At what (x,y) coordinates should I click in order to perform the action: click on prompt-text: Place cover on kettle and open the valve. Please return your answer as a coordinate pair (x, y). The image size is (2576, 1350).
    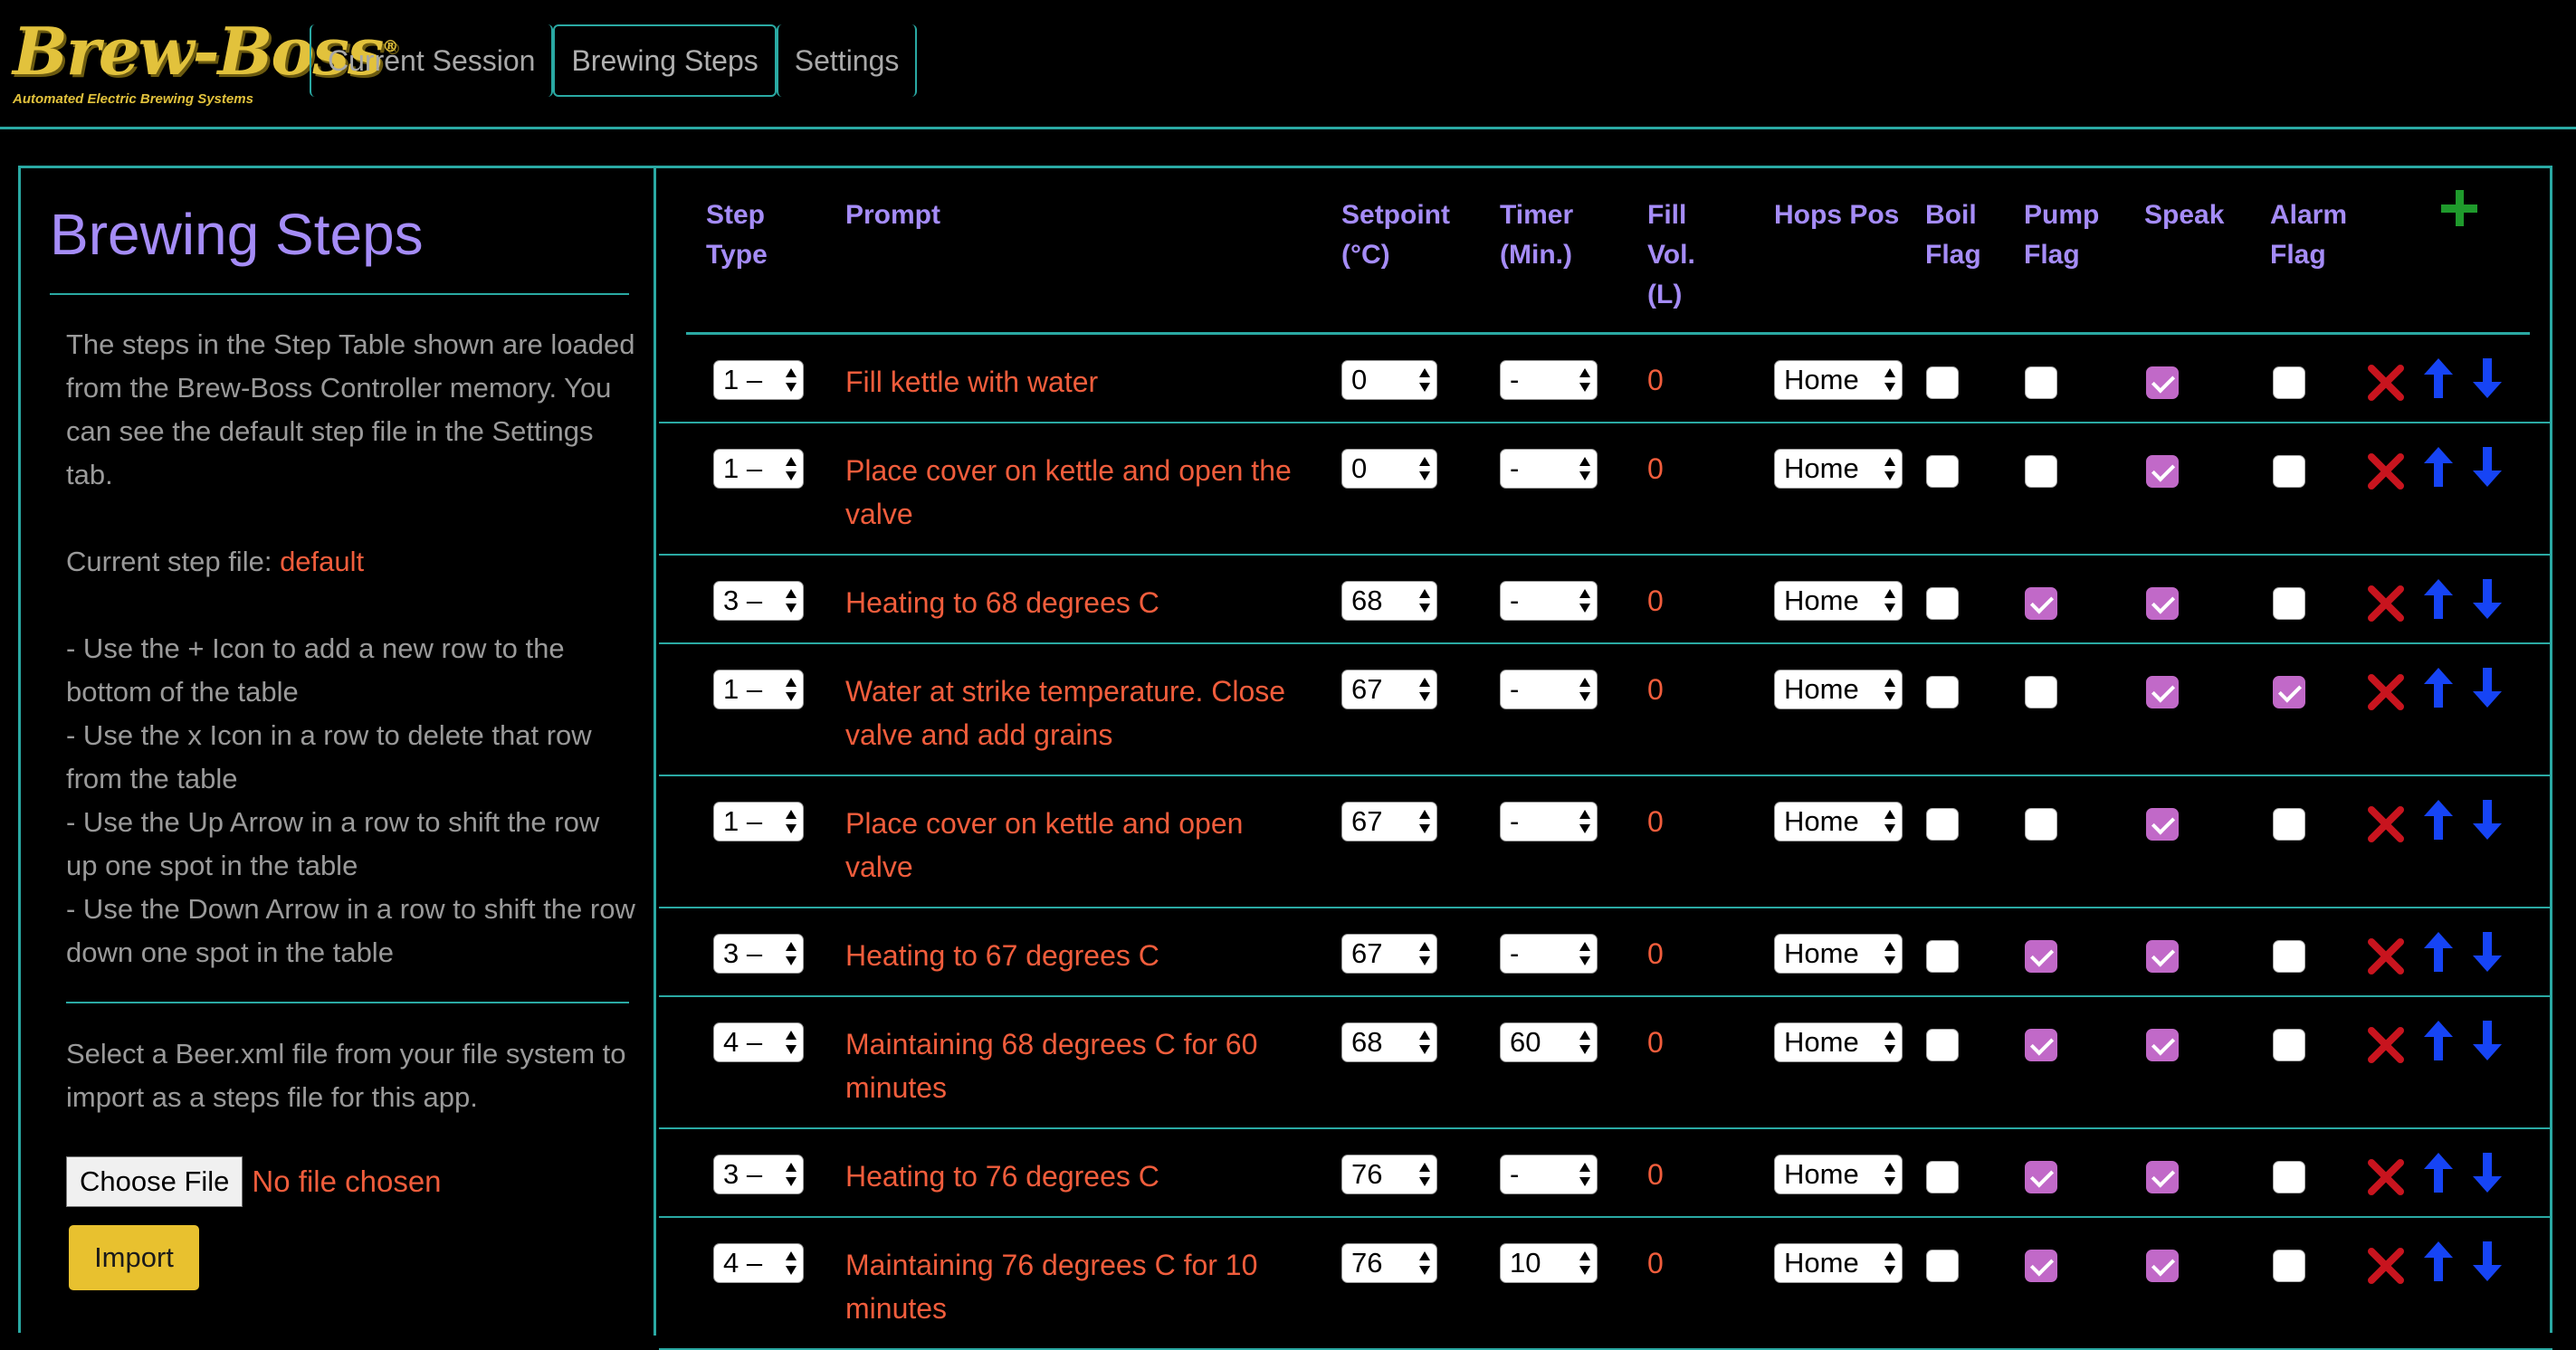
    Looking at the image, I should click on (1080, 493).